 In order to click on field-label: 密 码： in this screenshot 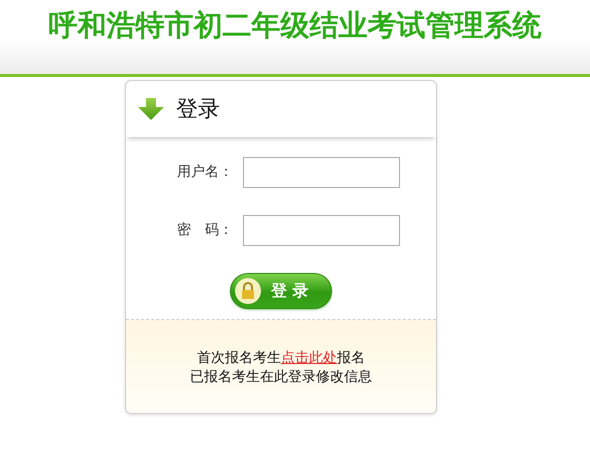, I will do `click(205, 230)`.